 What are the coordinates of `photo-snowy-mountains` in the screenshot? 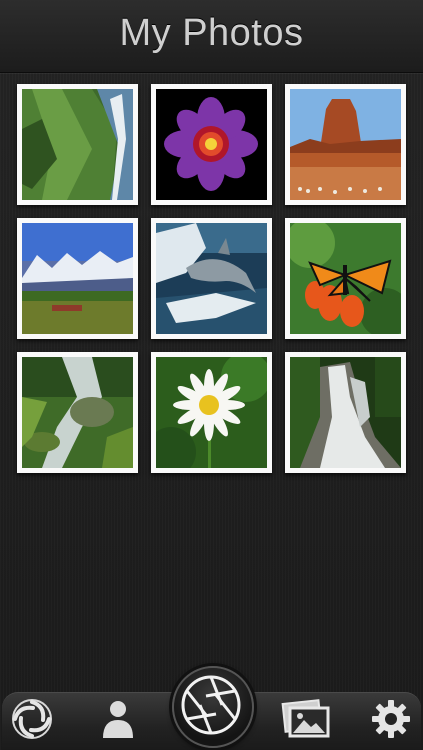 It's located at (77, 278).